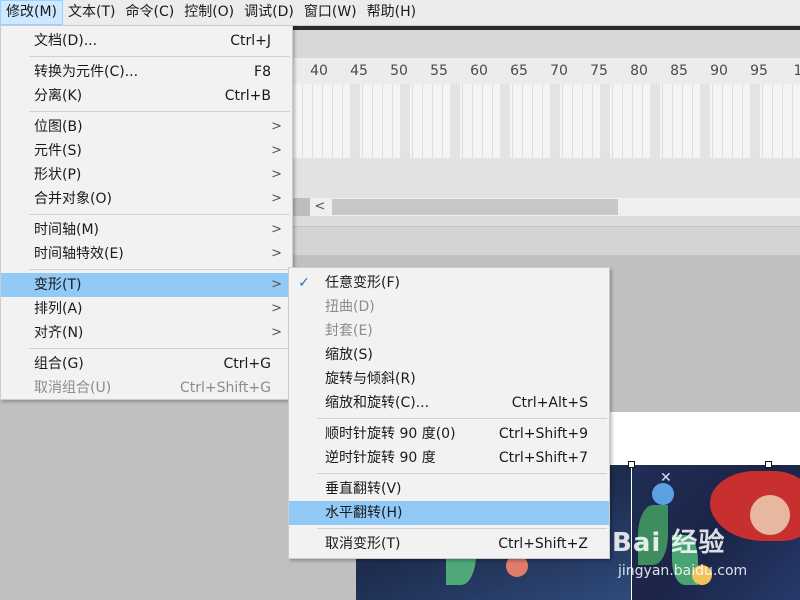 The width and height of the screenshot is (800, 600). Describe the element at coordinates (796, 71) in the screenshot. I see `ruler-tick: 1` at that location.